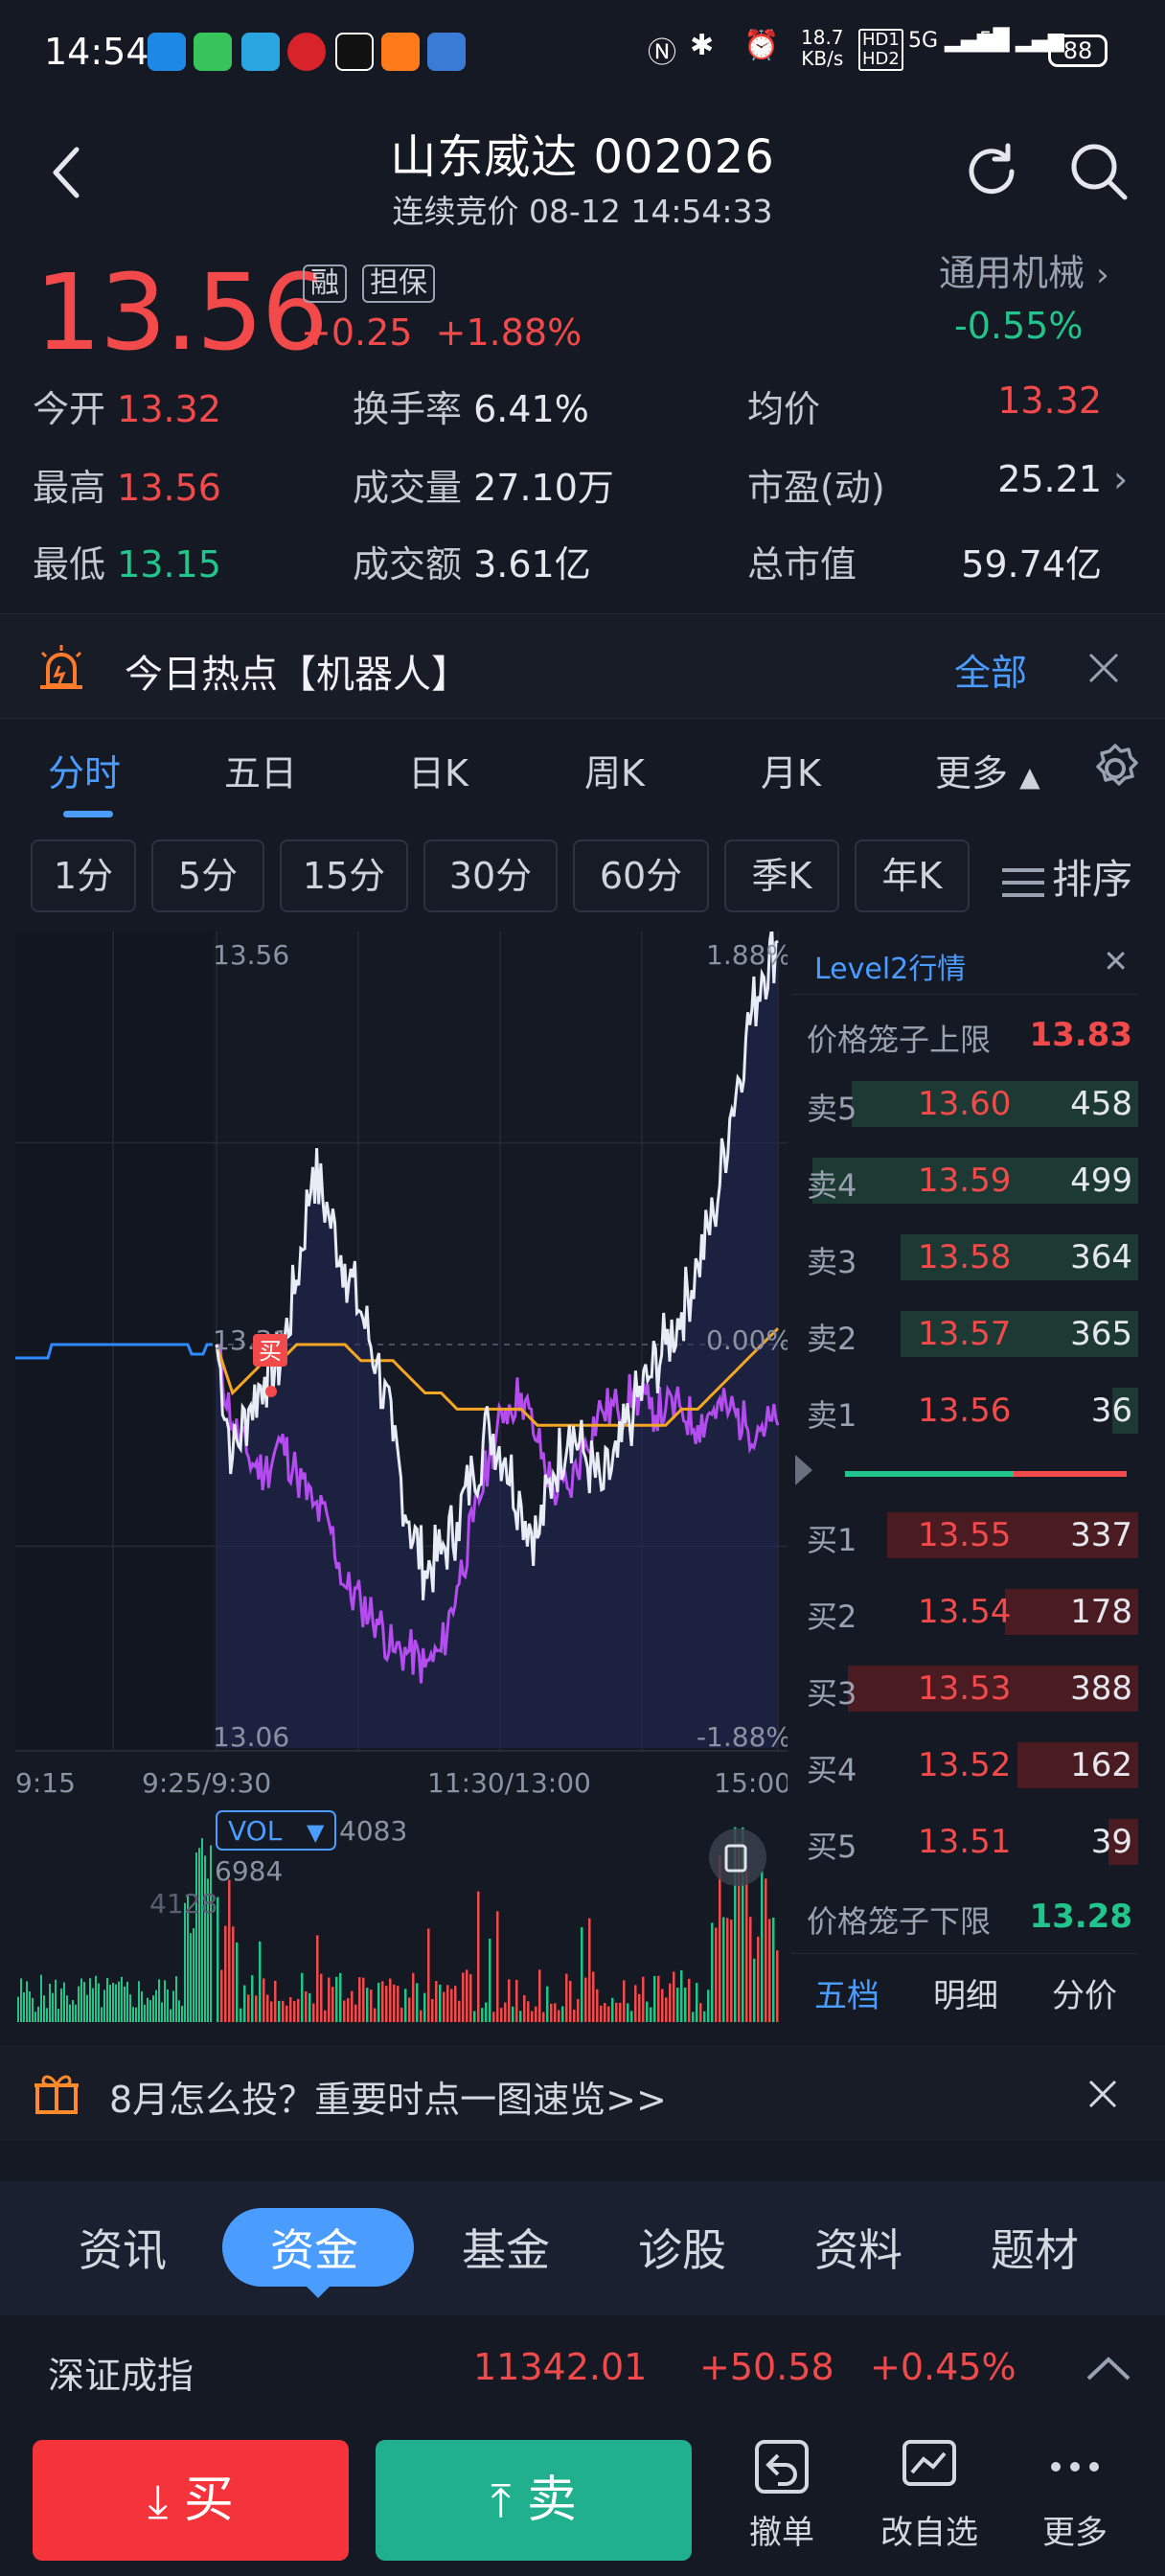 Image resolution: width=1165 pixels, height=2576 pixels. Describe the element at coordinates (987, 770) in the screenshot. I see `tab-more: 更多 ▲` at that location.